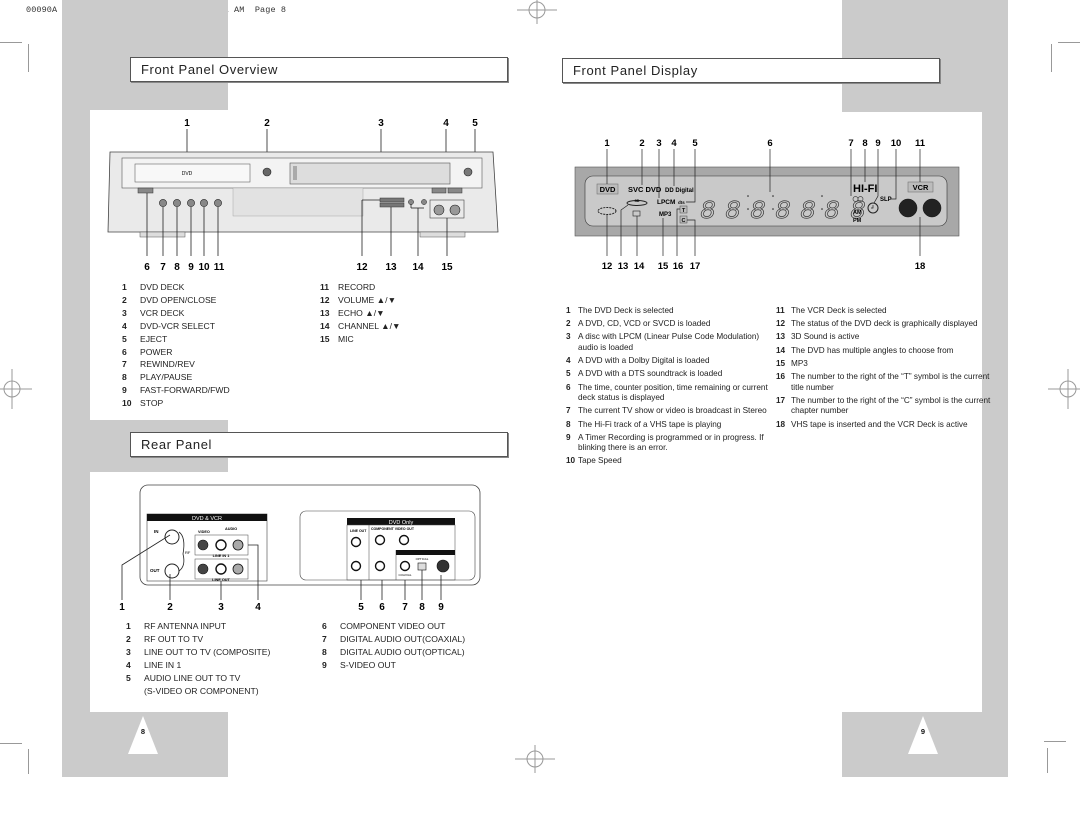 The height and width of the screenshot is (834, 1080). What do you see at coordinates (832, 211) in the screenshot?
I see `digit-6: 8` at bounding box center [832, 211].